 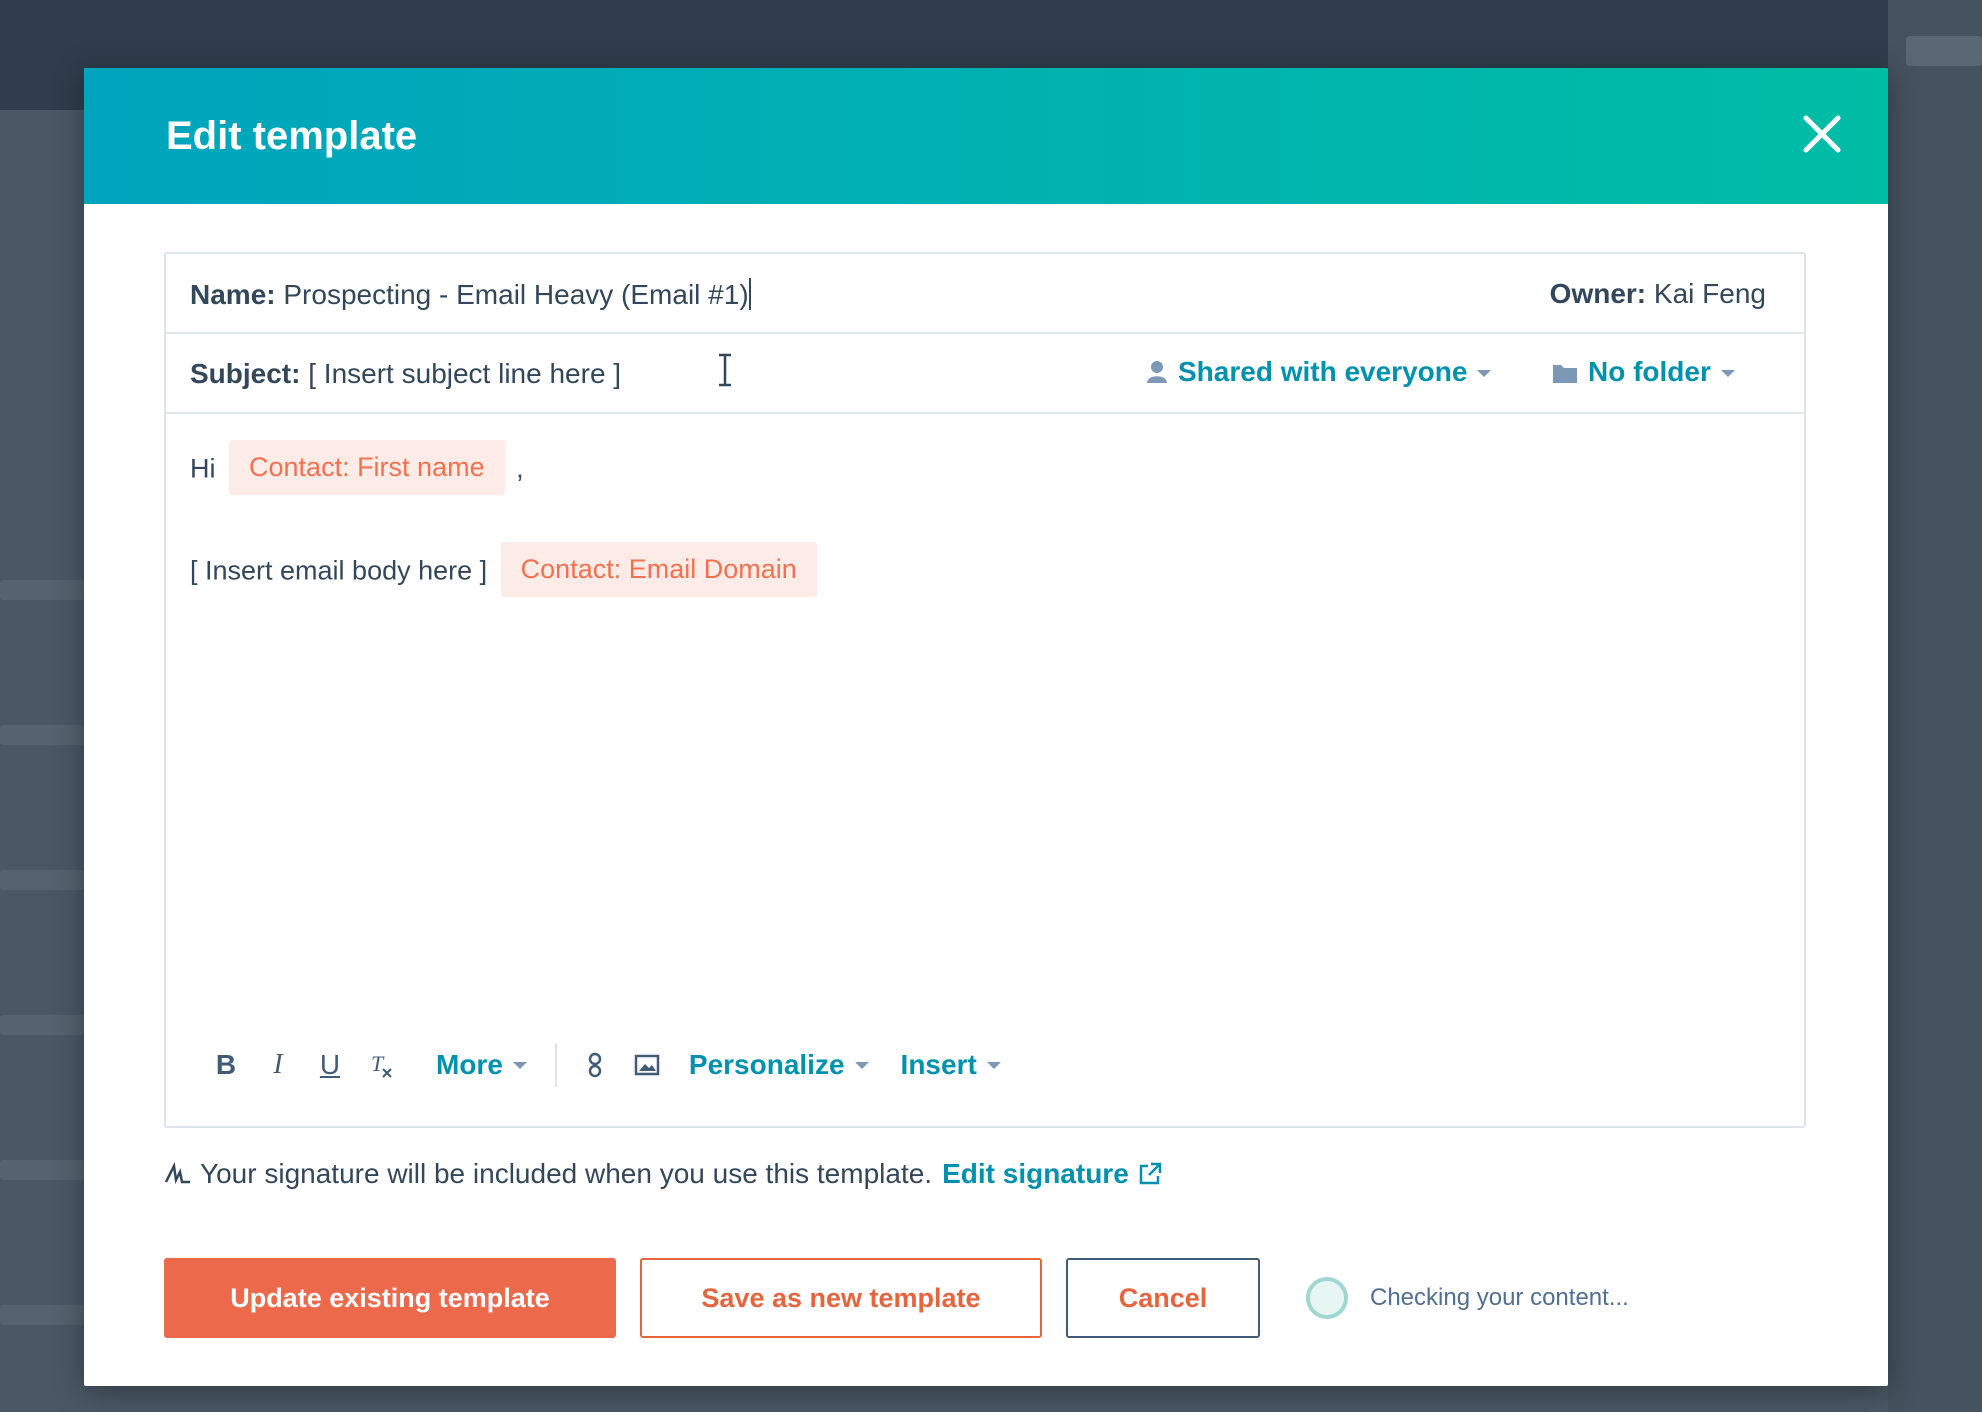 I want to click on subject-input: [ Insert subject line here ], so click(x=464, y=373).